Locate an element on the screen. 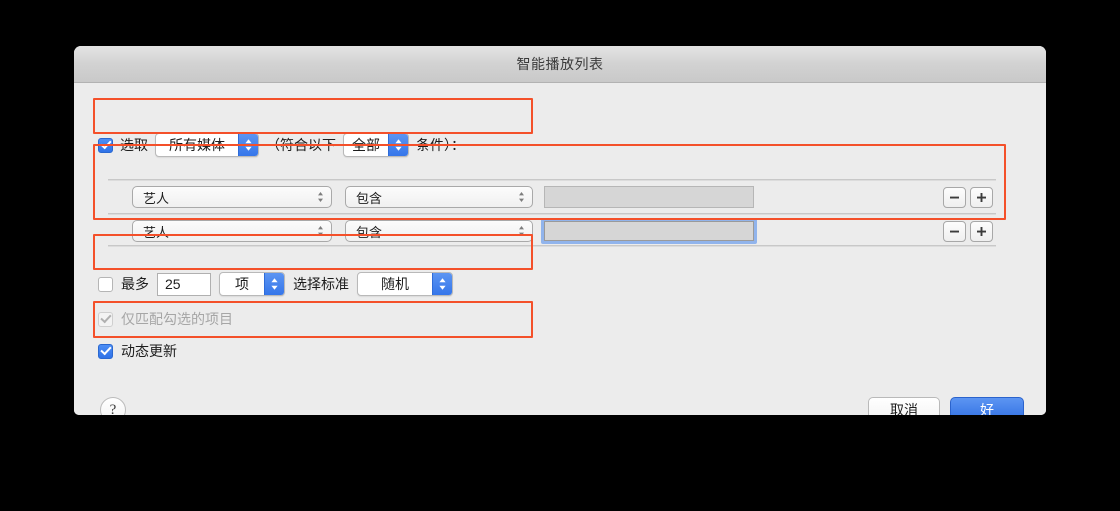  ok-button: 好 is located at coordinates (987, 406).